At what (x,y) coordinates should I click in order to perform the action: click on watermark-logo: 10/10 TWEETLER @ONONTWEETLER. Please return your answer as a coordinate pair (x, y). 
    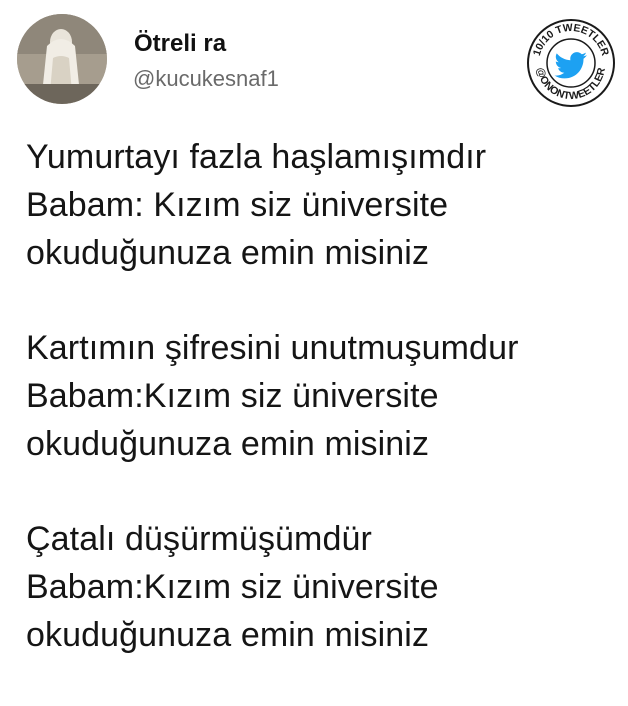
    Looking at the image, I should click on (571, 63).